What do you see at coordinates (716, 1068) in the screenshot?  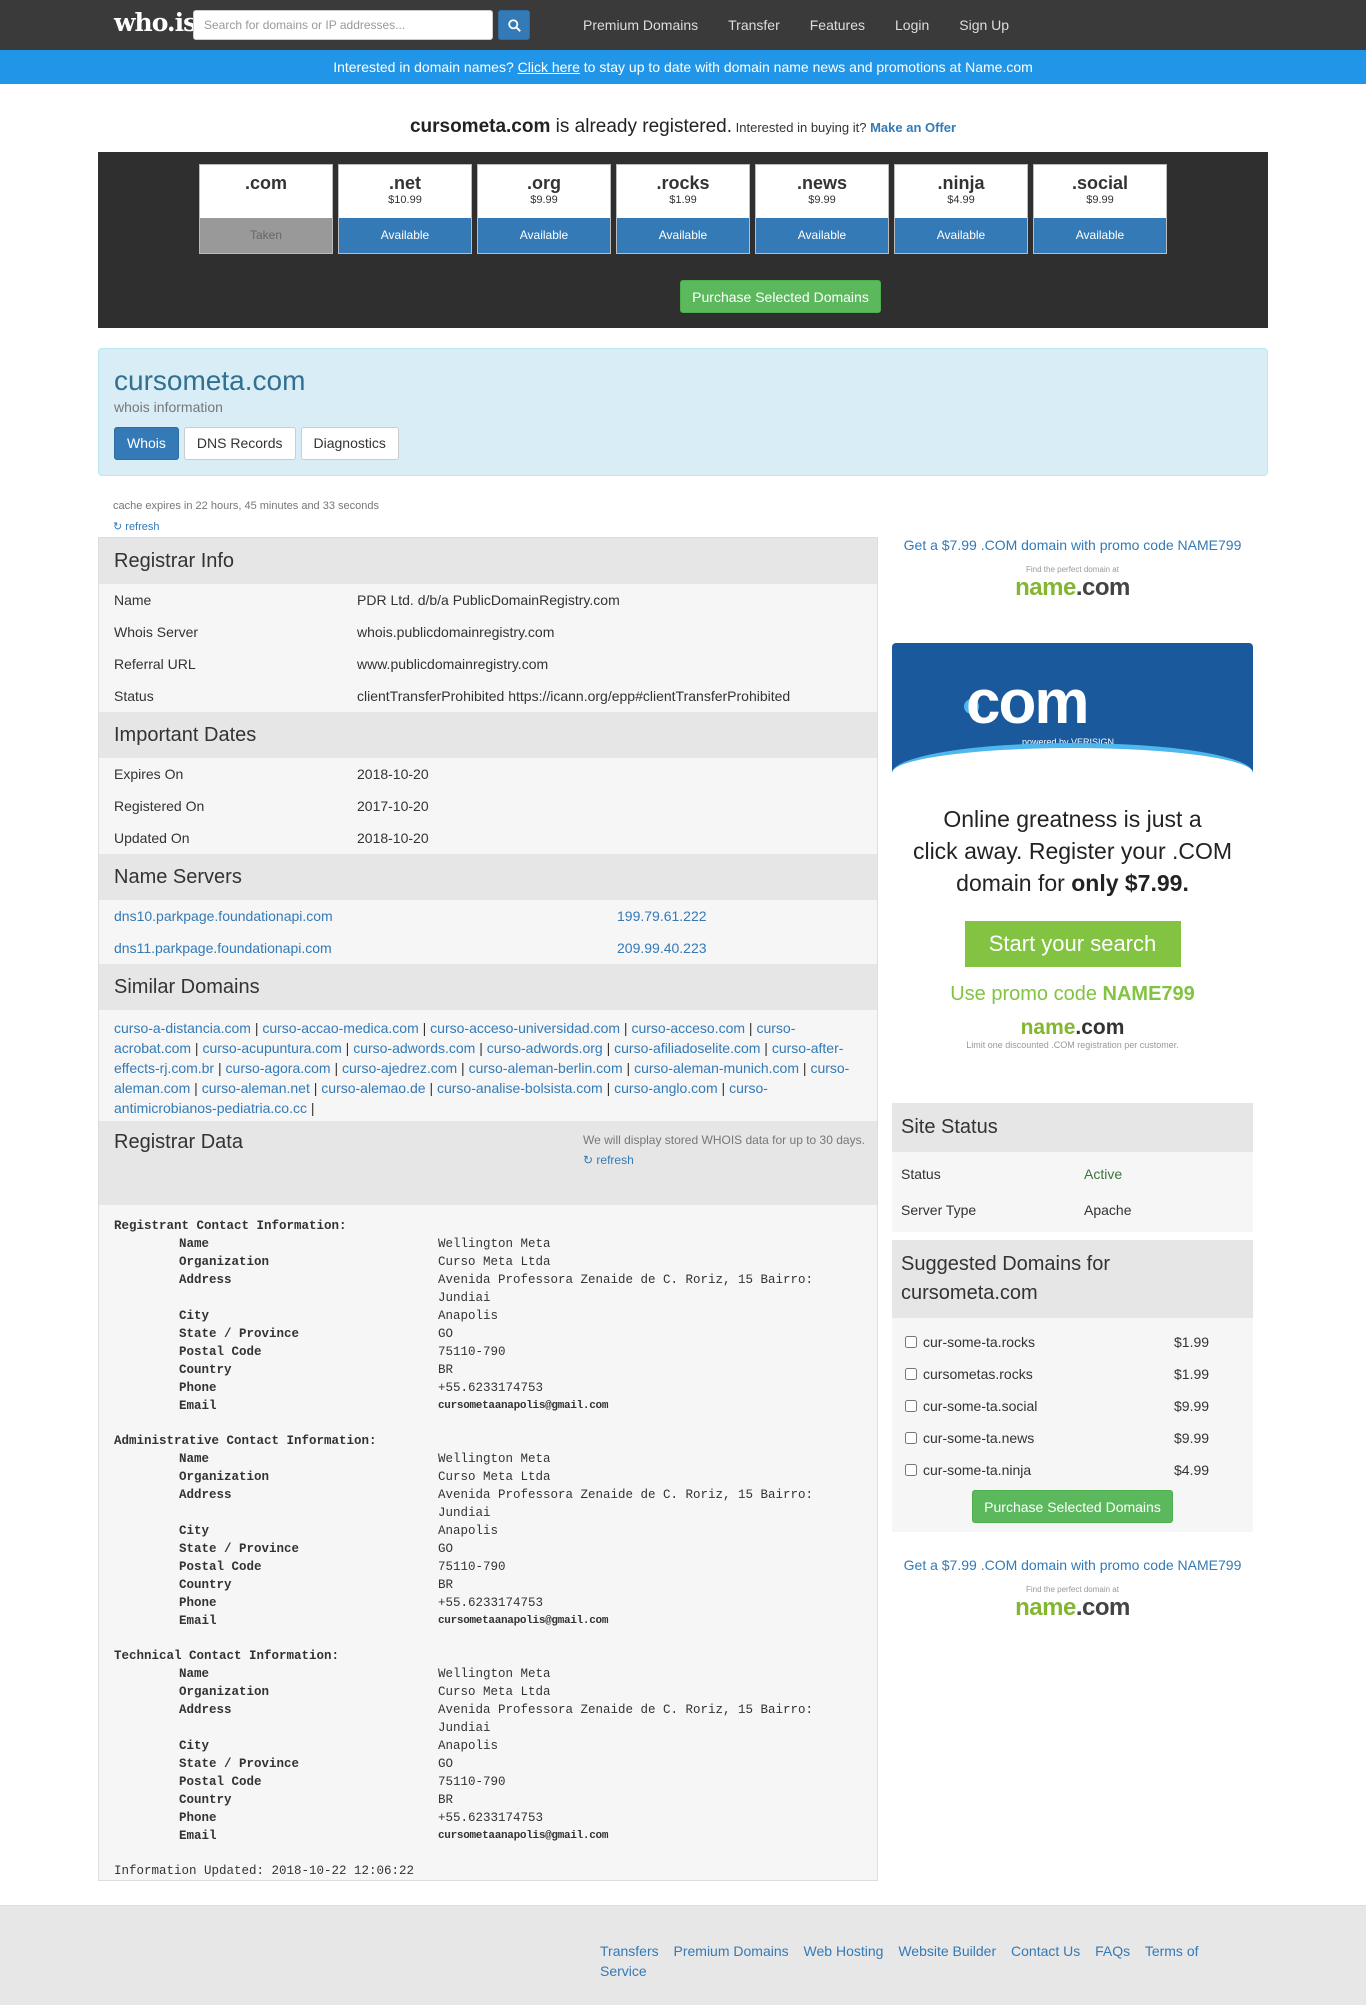 I see `similar-domain-link: curso-aleman-munich.com` at bounding box center [716, 1068].